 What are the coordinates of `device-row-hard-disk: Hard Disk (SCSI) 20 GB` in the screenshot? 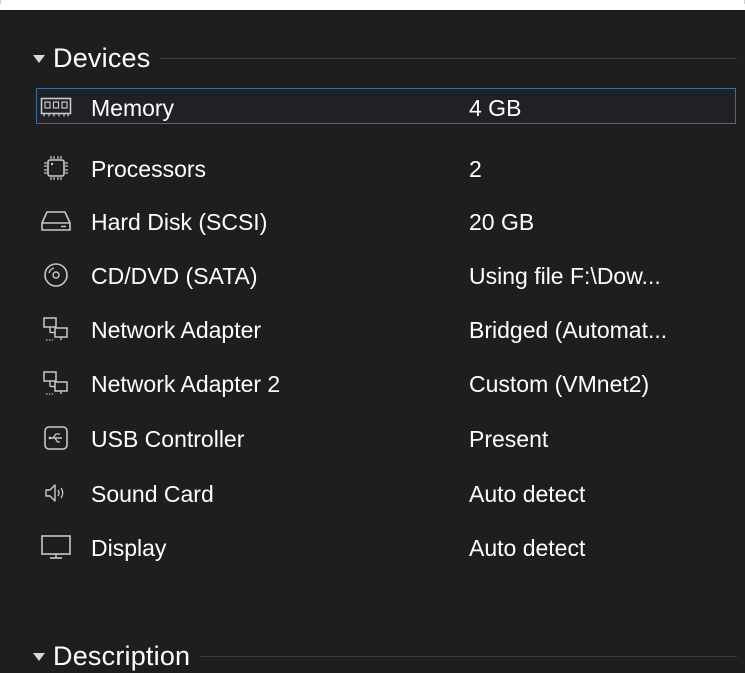 It's located at (386, 220).